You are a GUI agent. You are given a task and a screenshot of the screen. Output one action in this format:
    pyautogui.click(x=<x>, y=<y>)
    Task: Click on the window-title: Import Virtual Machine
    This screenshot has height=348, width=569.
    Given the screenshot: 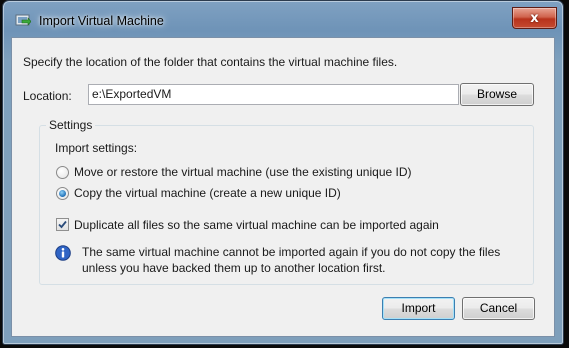 What is the action you would take?
    pyautogui.click(x=101, y=21)
    